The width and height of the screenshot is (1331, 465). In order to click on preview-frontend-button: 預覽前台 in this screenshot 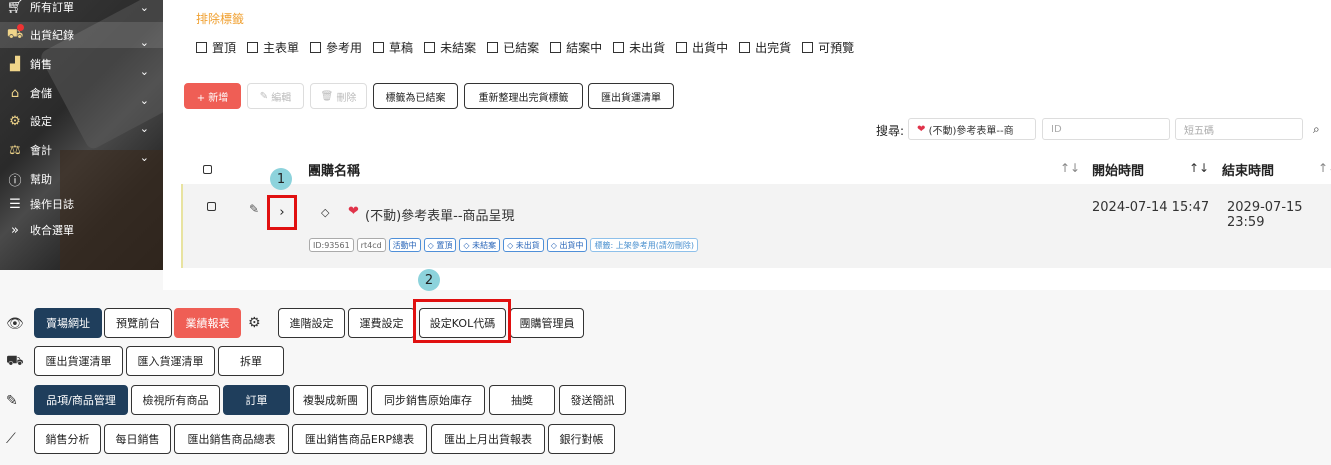, I will do `click(138, 323)`.